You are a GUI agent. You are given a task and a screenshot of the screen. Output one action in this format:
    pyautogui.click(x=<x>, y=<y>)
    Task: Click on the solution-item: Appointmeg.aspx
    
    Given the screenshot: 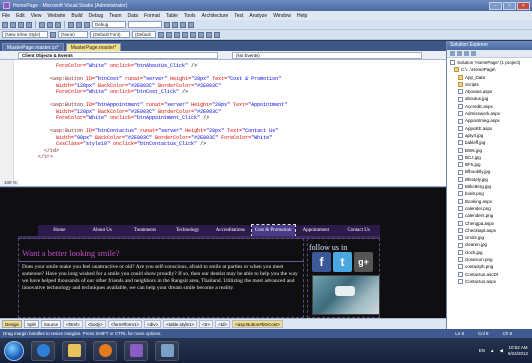 What is the action you would take?
    pyautogui.click(x=489, y=120)
    